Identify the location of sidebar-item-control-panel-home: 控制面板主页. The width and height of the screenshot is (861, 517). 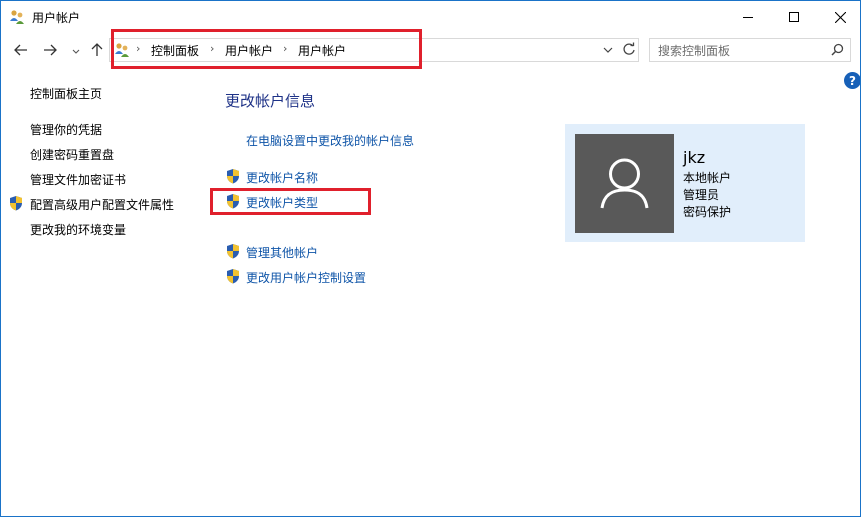
(66, 93).